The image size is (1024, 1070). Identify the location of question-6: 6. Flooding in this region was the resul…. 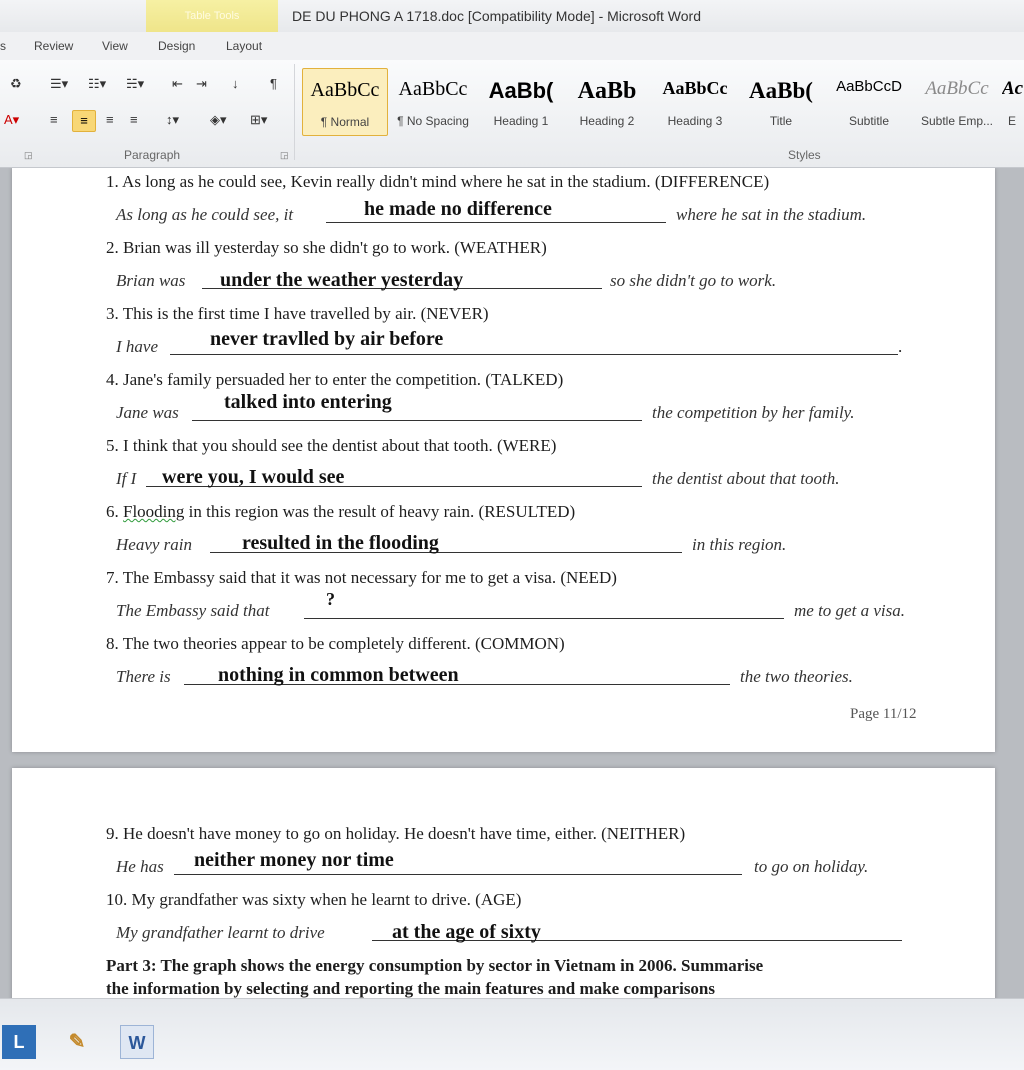
(340, 512).